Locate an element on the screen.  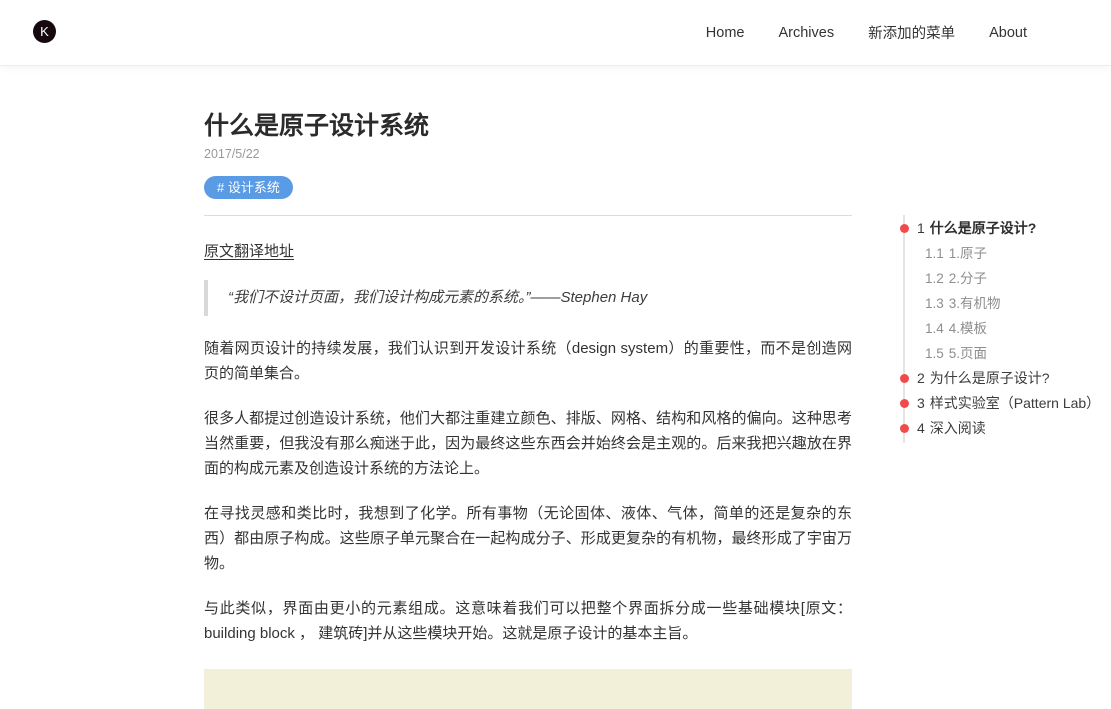
nav-item-archives: Archives is located at coordinates (806, 33).